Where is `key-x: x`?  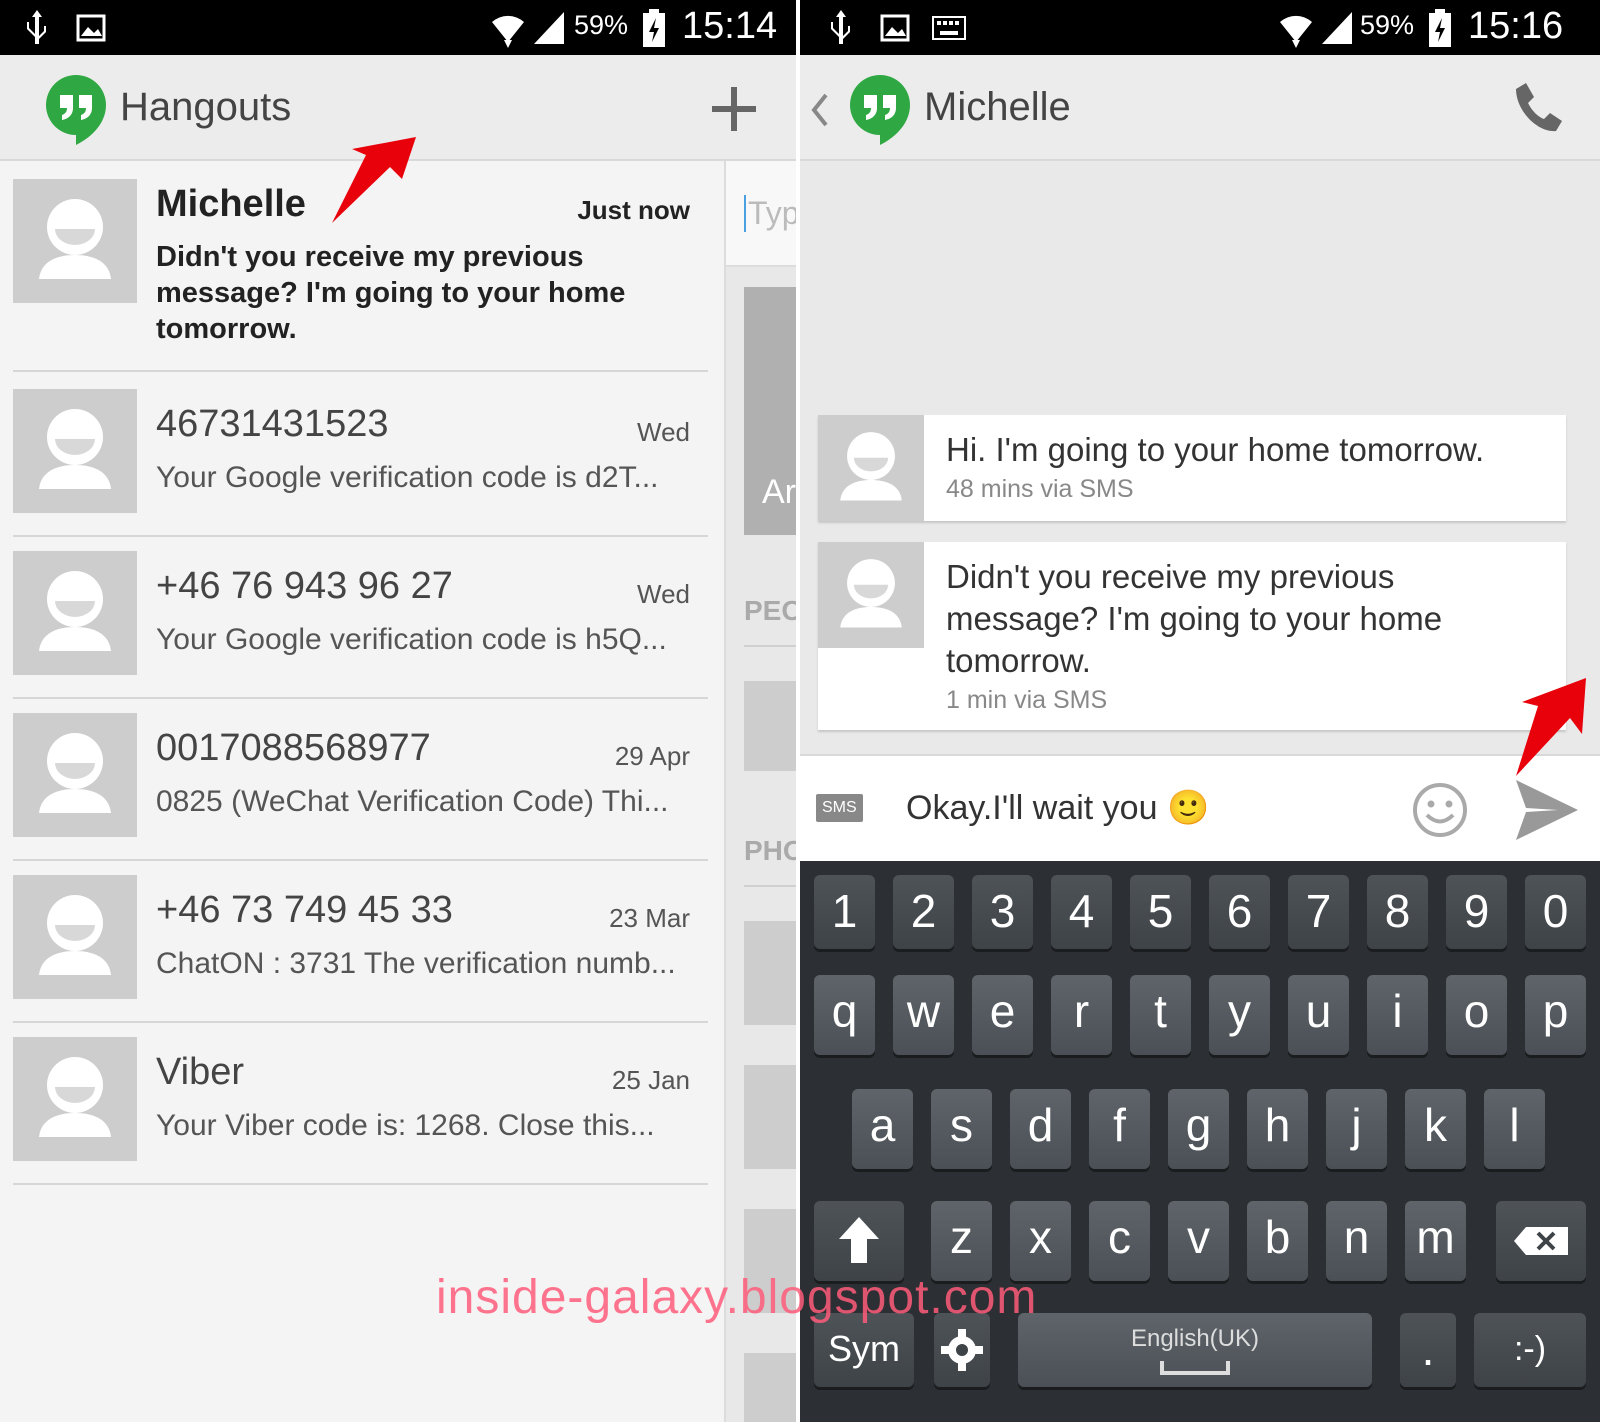
key-x: x is located at coordinates (1040, 1241).